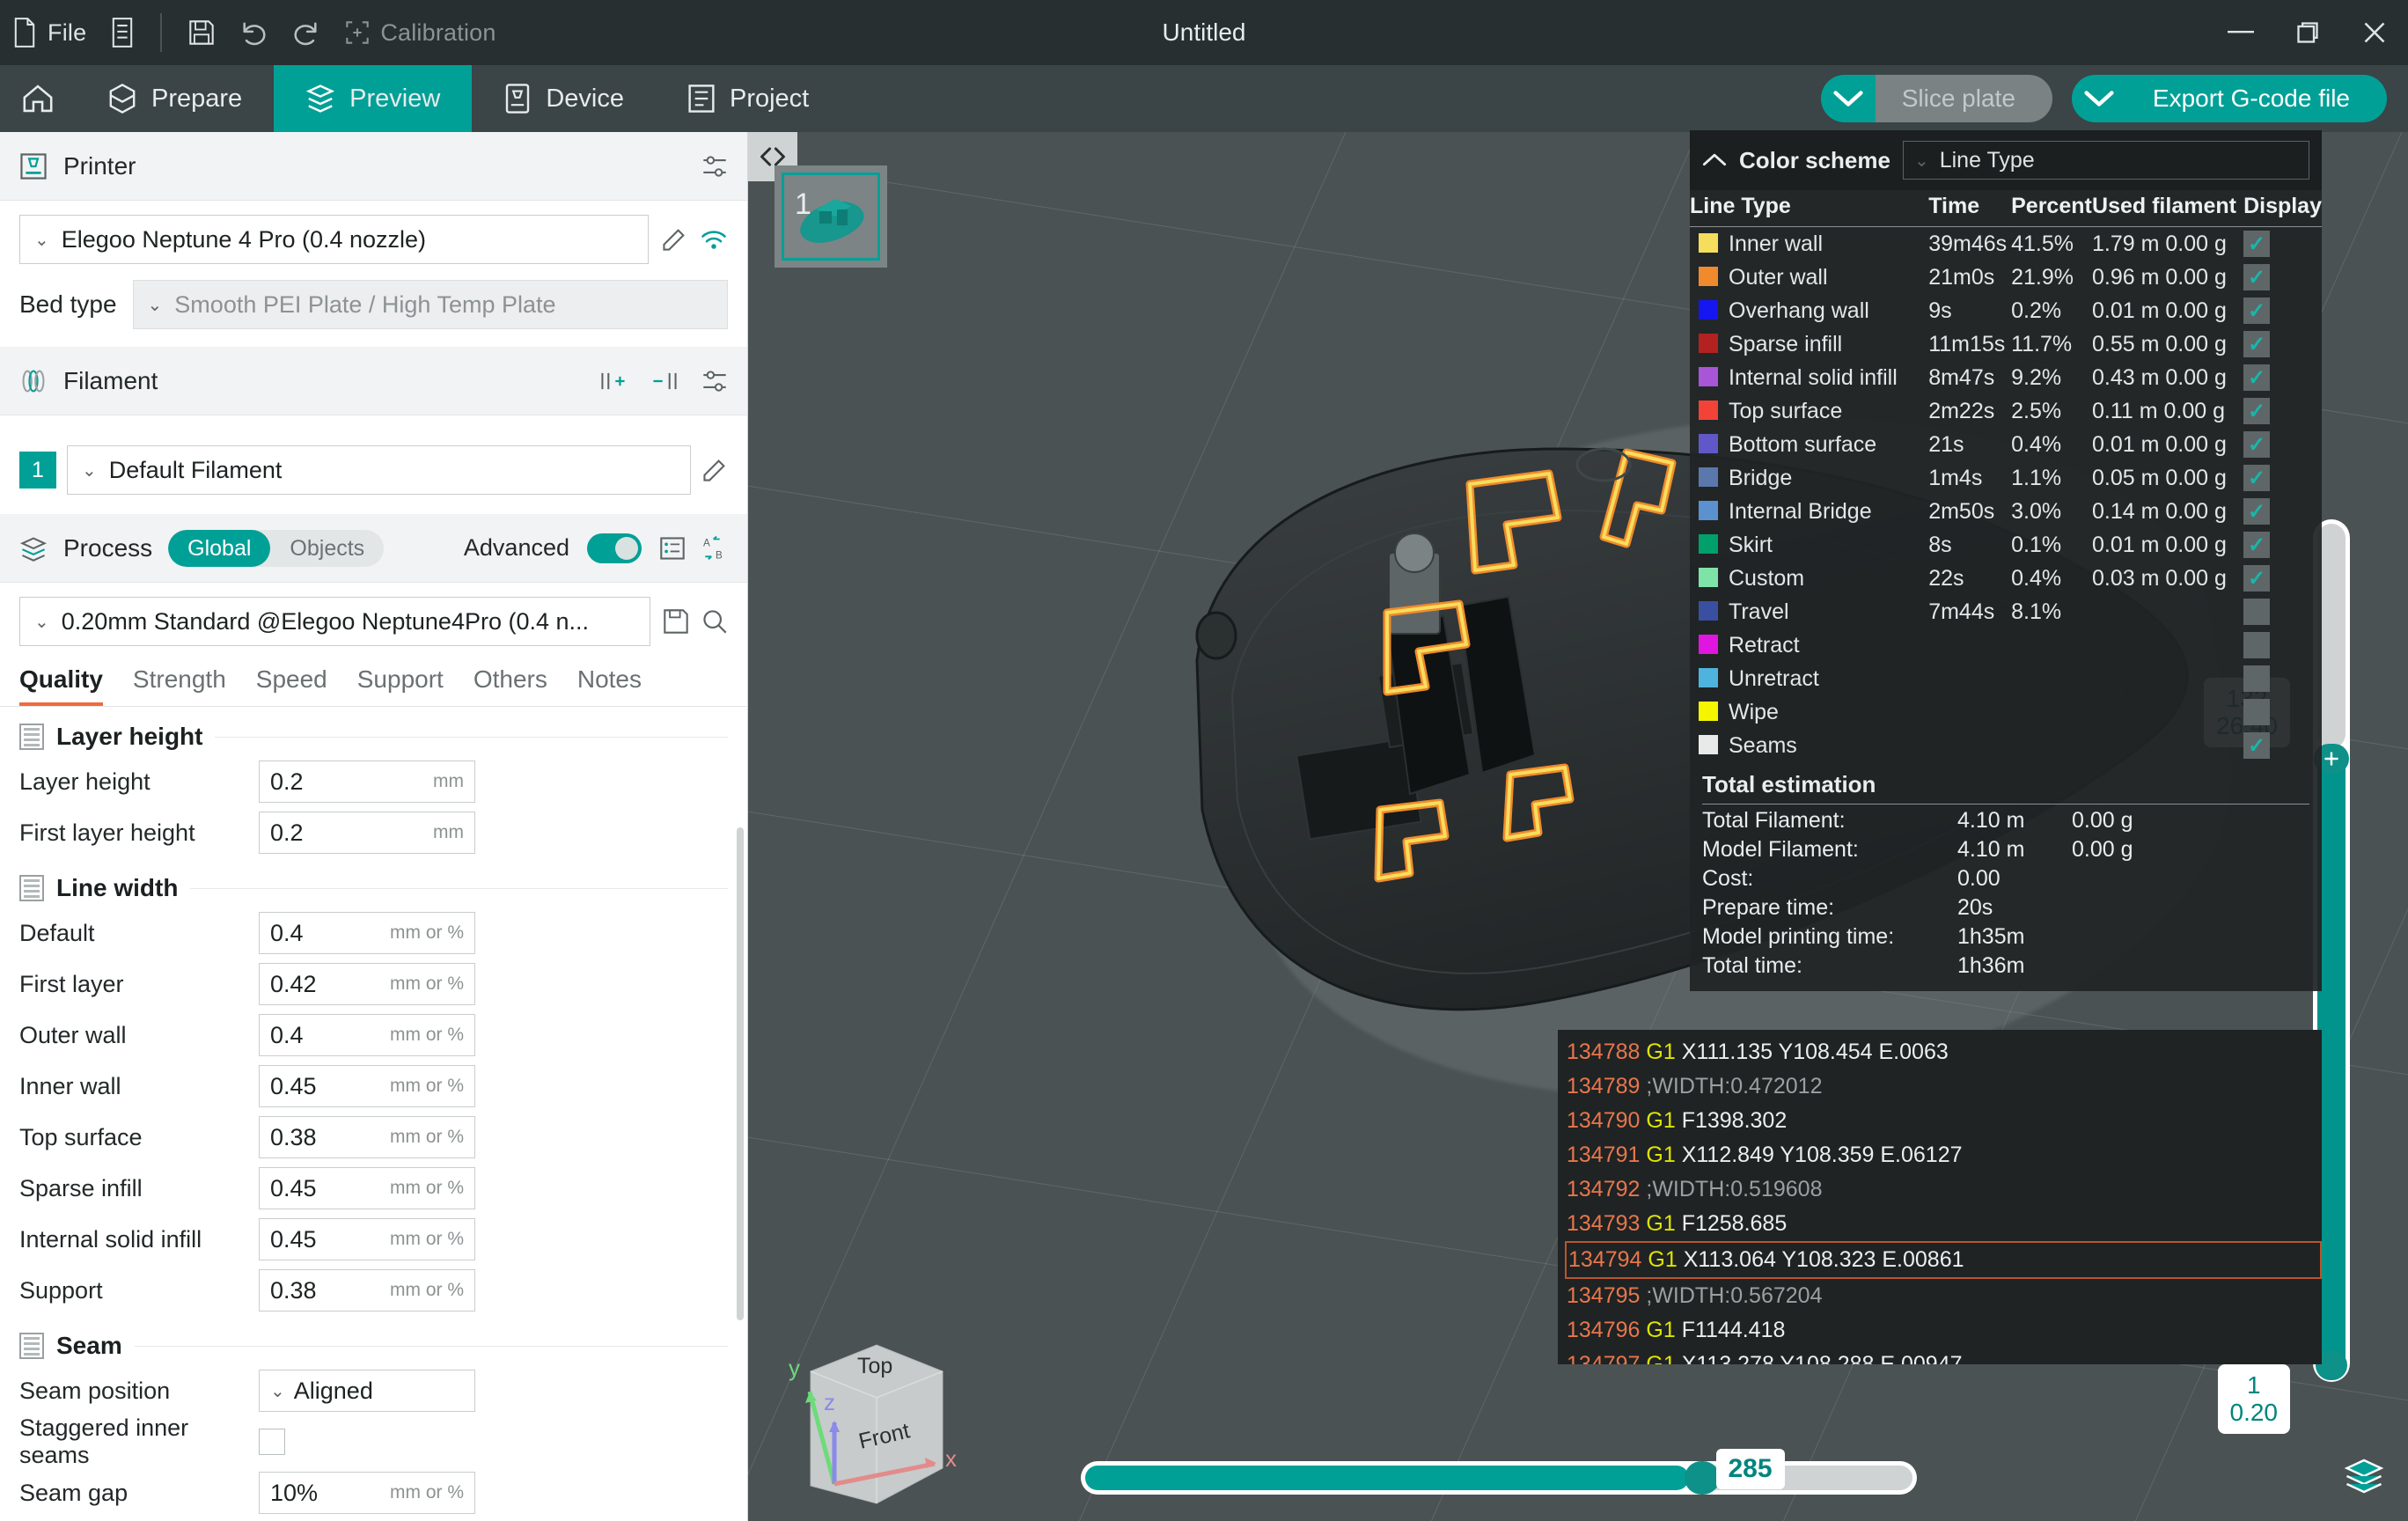 Image resolution: width=2408 pixels, height=1521 pixels. What do you see at coordinates (2006, 444) in the screenshot?
I see `line-type-row: Bottom surface 21s 0.4% 0.01 m 0.00 g ✓` at bounding box center [2006, 444].